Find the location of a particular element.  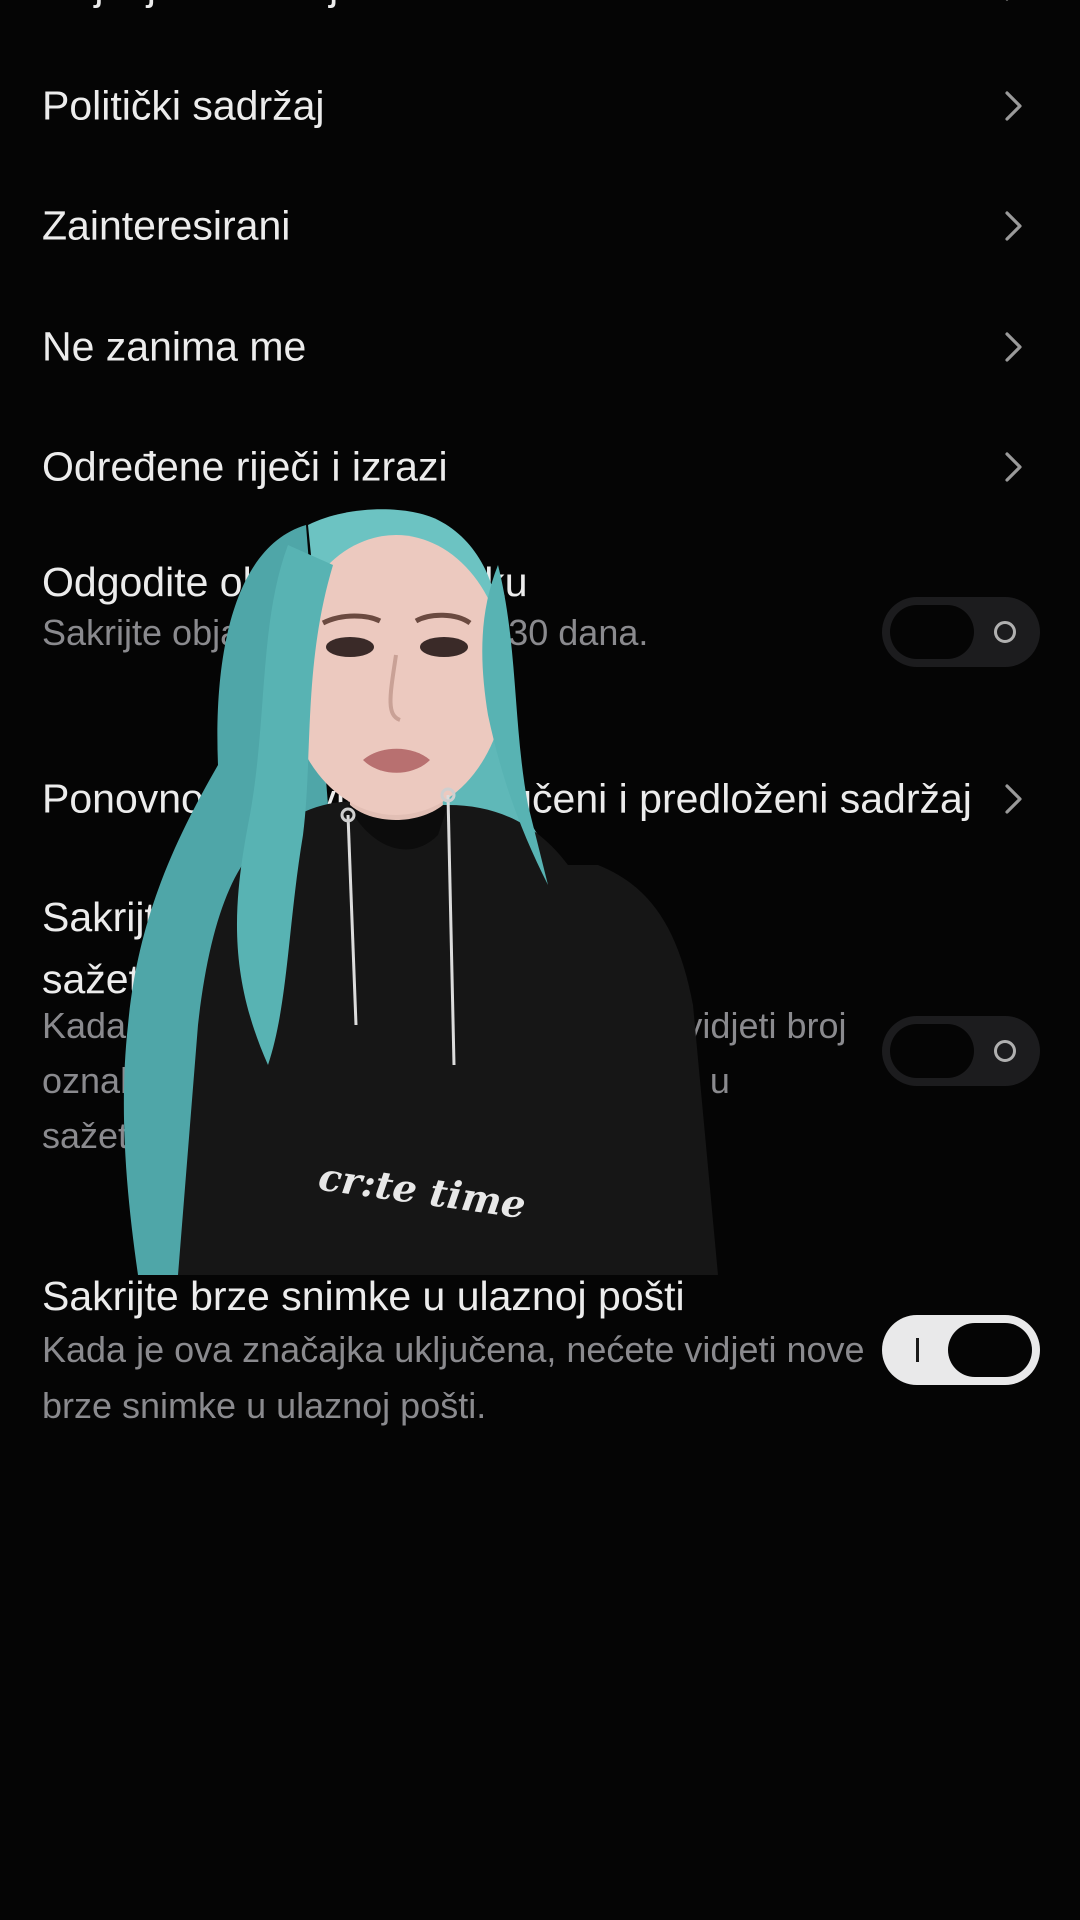

snooze-posts-toggle is located at coordinates (961, 632).